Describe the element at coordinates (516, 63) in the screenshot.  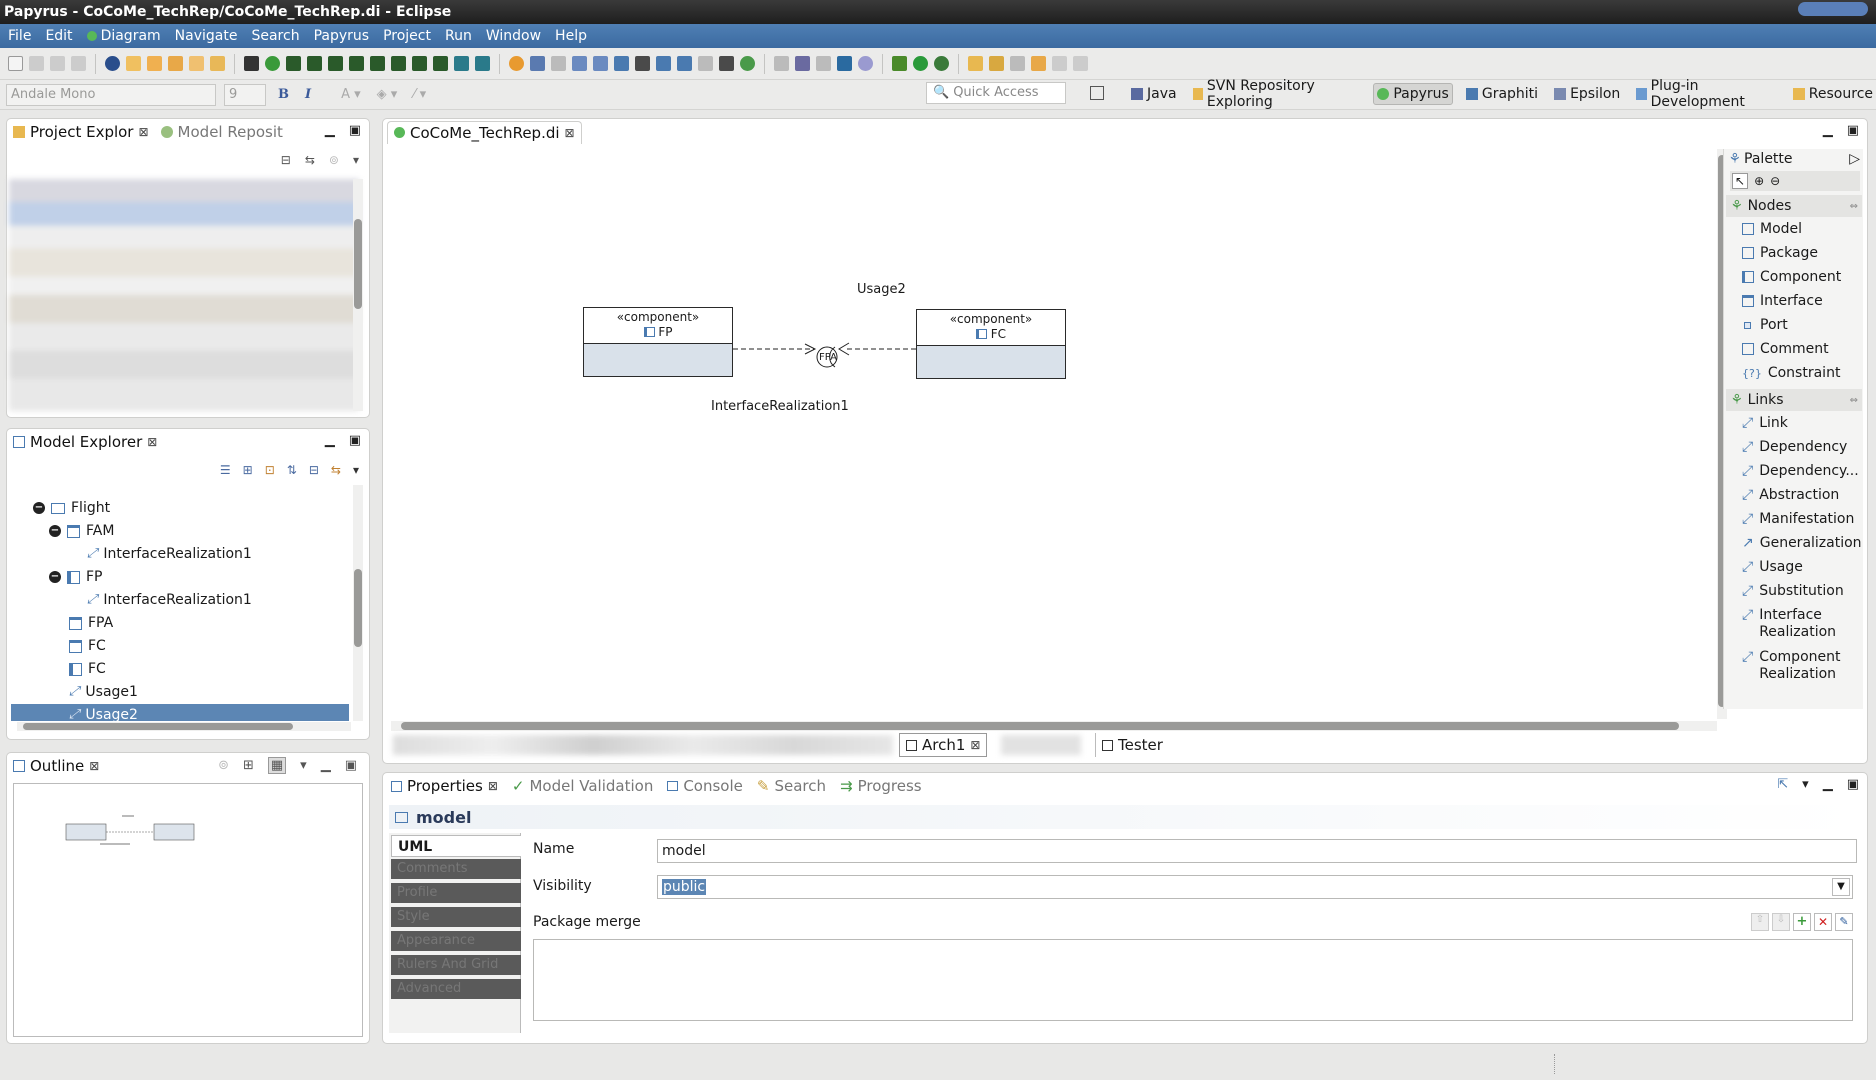
I see `route-icon` at that location.